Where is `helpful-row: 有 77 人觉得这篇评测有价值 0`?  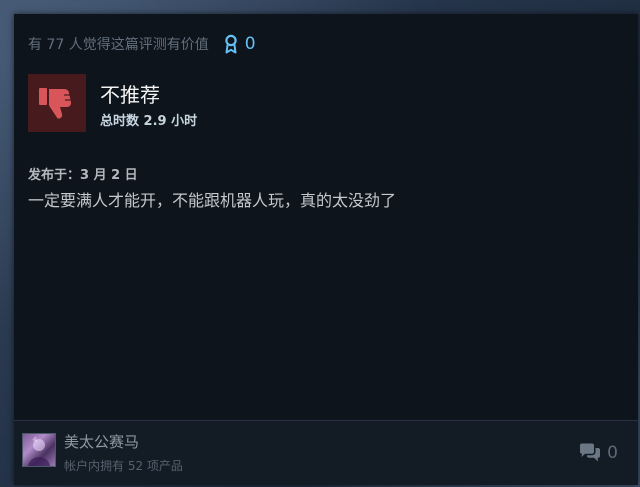
helpful-row: 有 77 人觉得这篇评测有价值 0 is located at coordinates (142, 44).